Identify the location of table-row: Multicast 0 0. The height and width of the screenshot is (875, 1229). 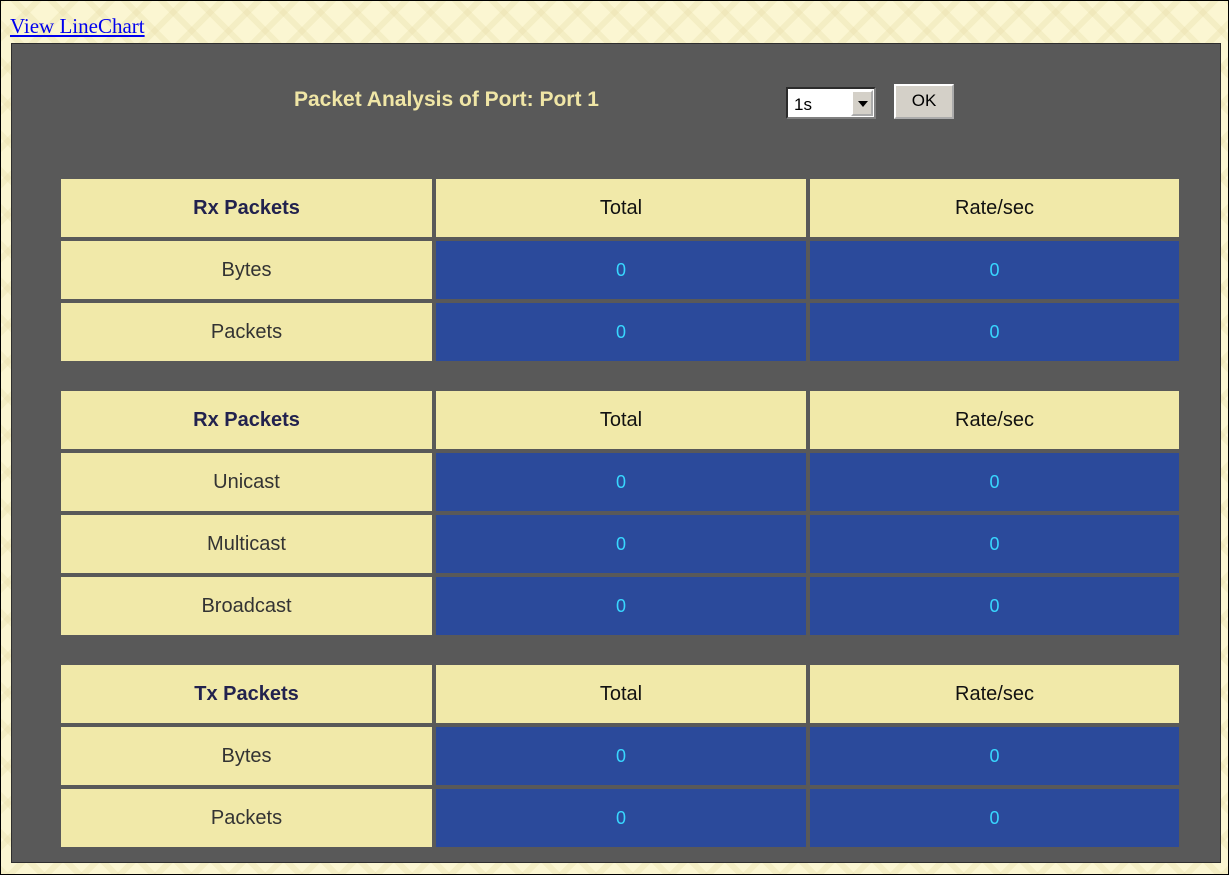
(620, 544).